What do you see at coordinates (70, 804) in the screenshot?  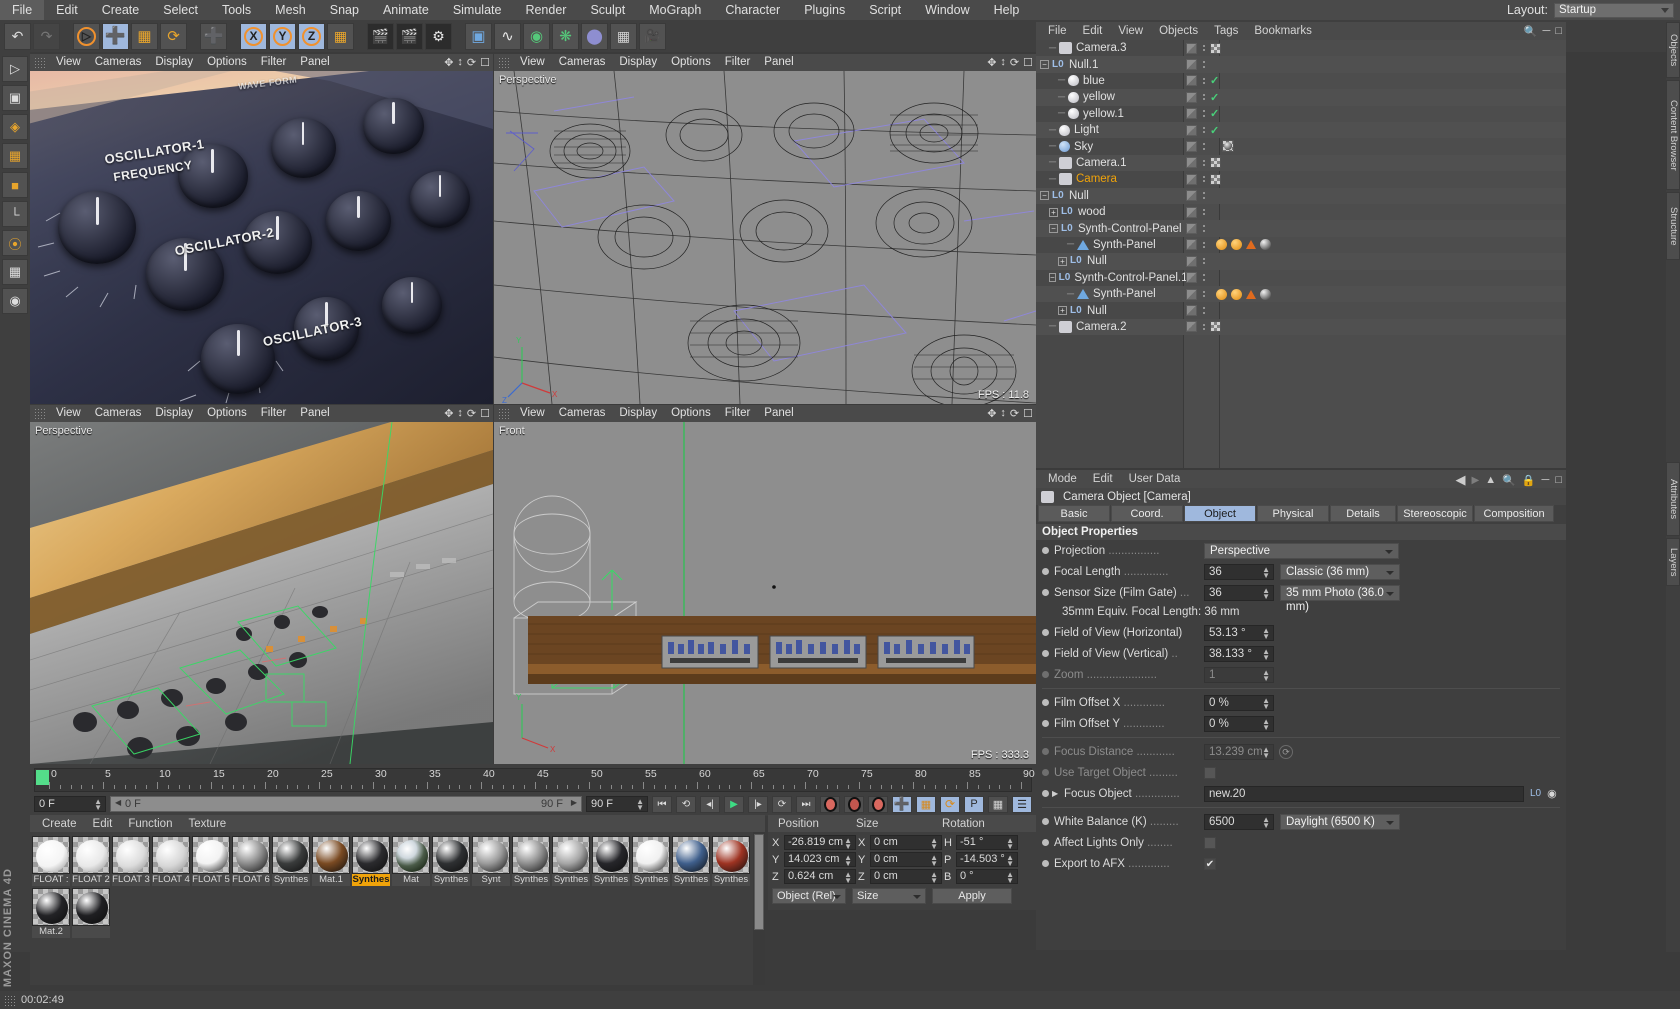 I see `current-frame-field: 0 F ▲ ▼` at bounding box center [70, 804].